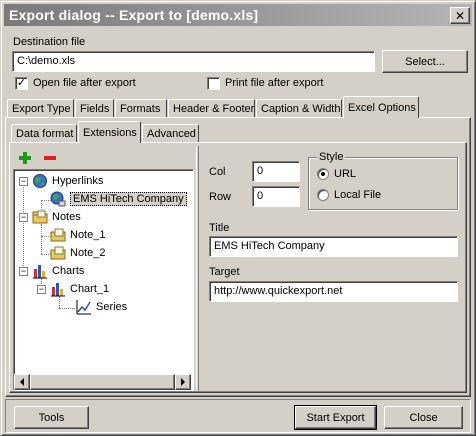 This screenshot has width=476, height=436. What do you see at coordinates (323, 174) in the screenshot?
I see `style-url-radio` at bounding box center [323, 174].